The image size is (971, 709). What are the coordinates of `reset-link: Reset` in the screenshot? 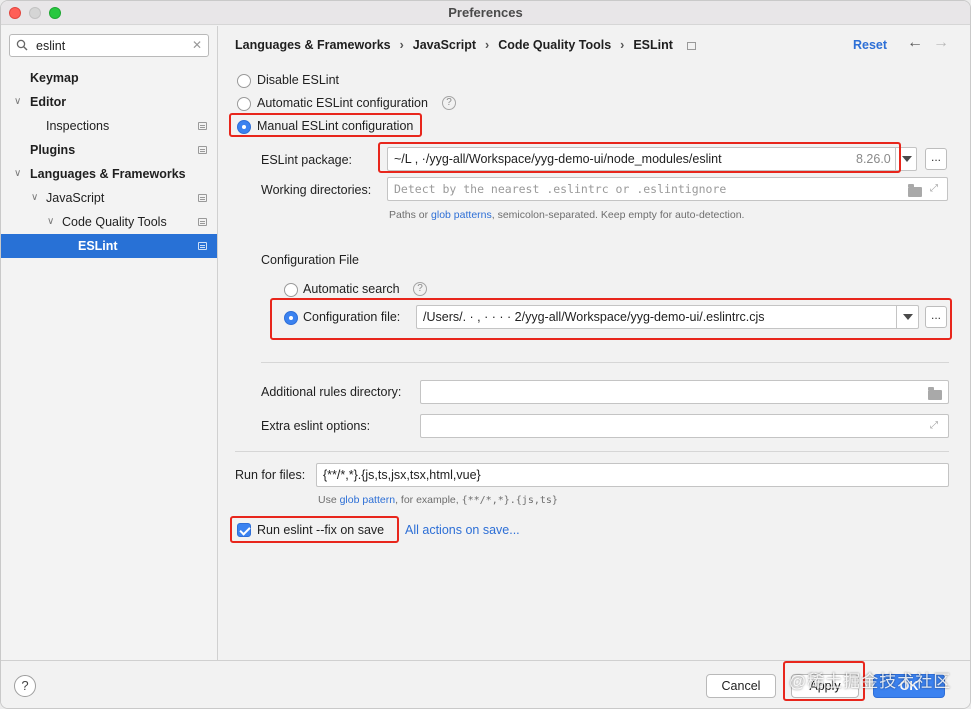 It's located at (870, 45).